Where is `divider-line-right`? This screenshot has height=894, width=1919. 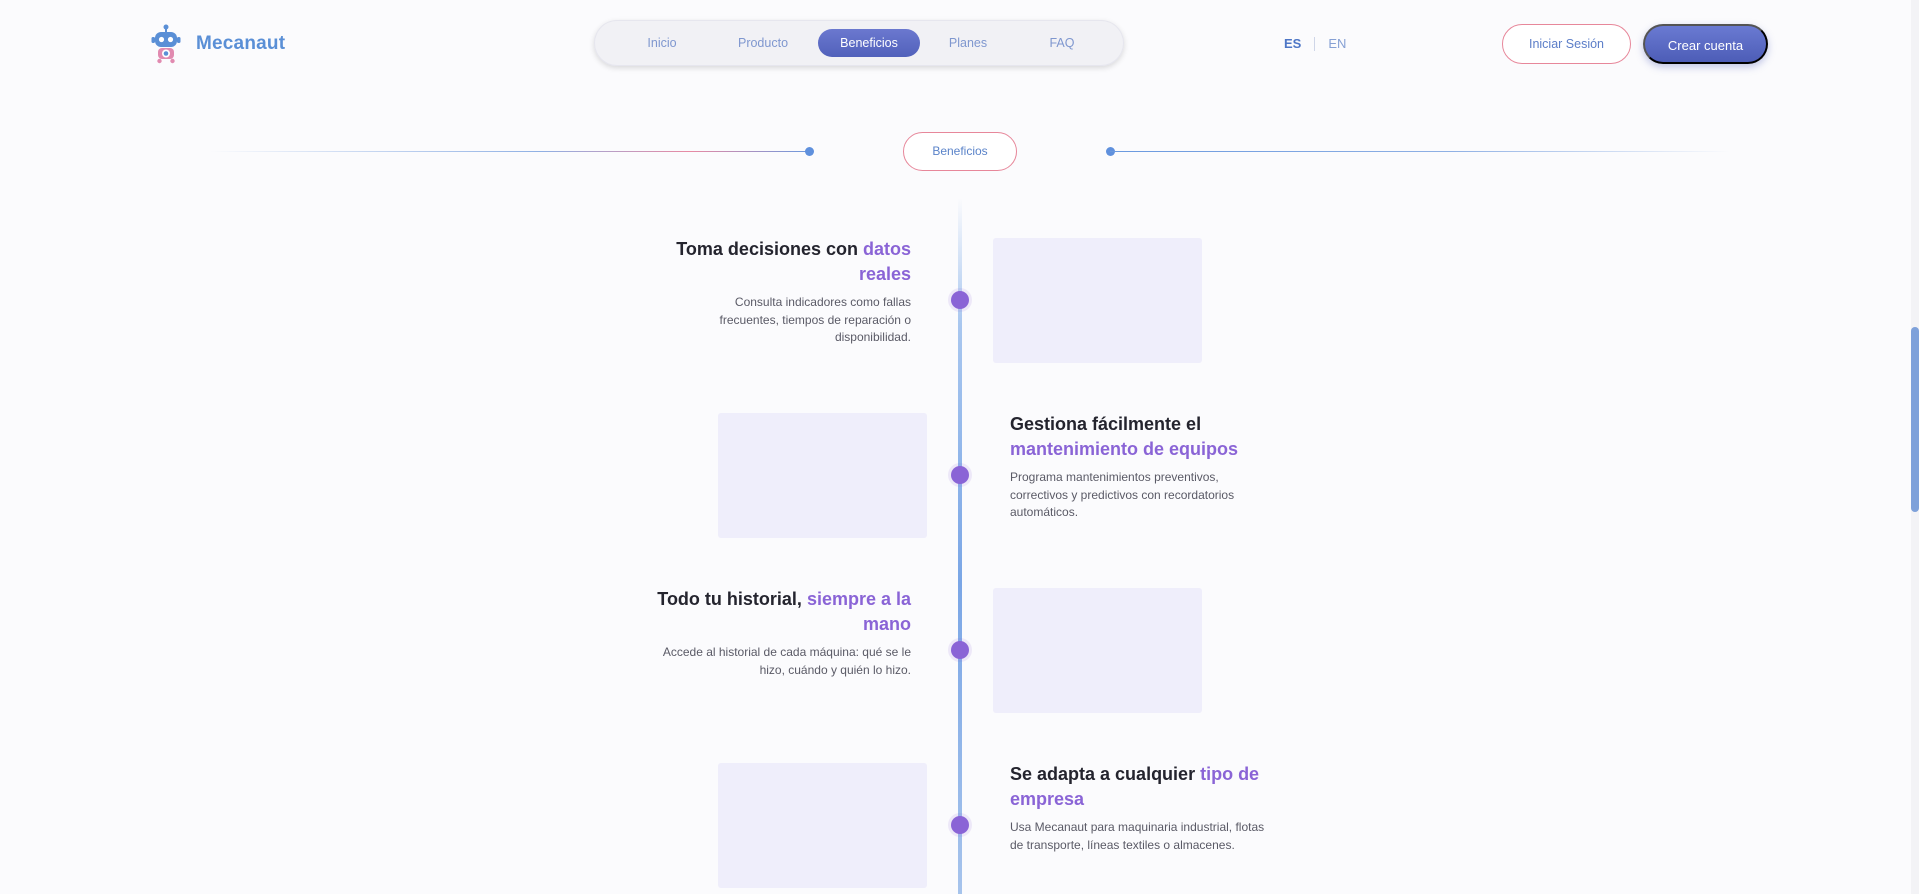
divider-line-right is located at coordinates (1420, 151).